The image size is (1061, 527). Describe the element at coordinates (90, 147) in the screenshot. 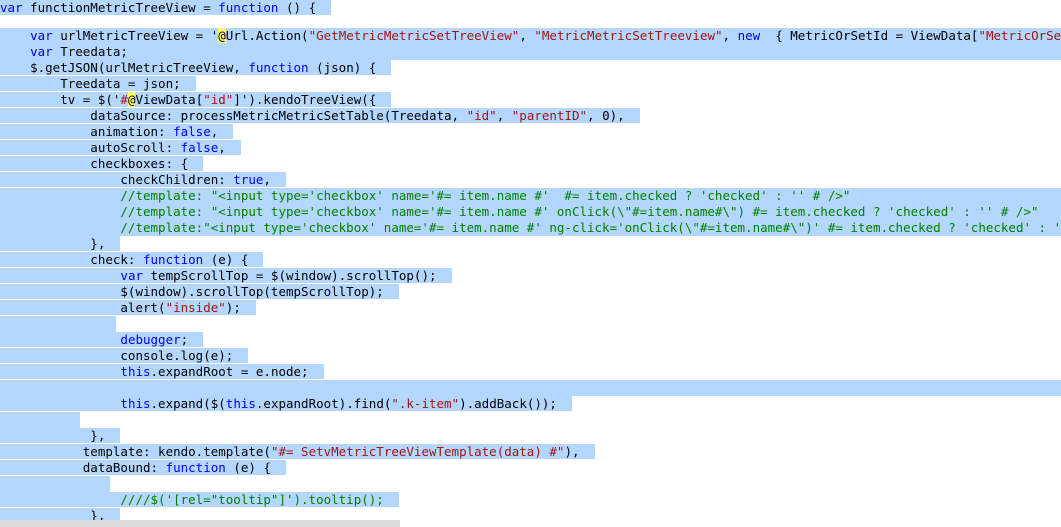

I see `code-token: autoScroll:` at that location.